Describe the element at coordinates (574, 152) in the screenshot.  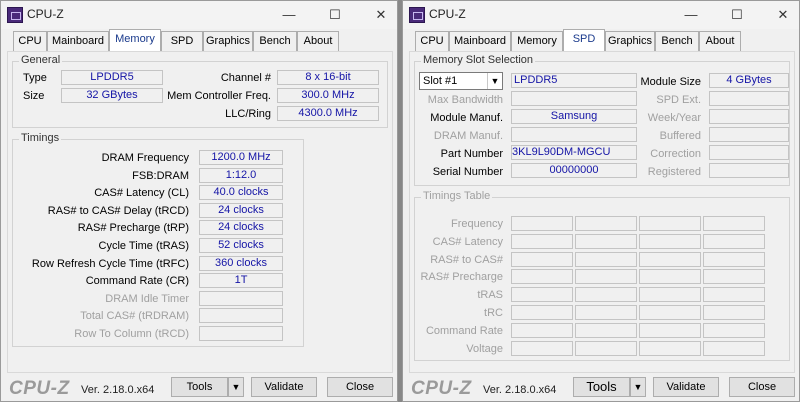
I see `part-number-value: 3KL9L90DM-MGCU` at that location.